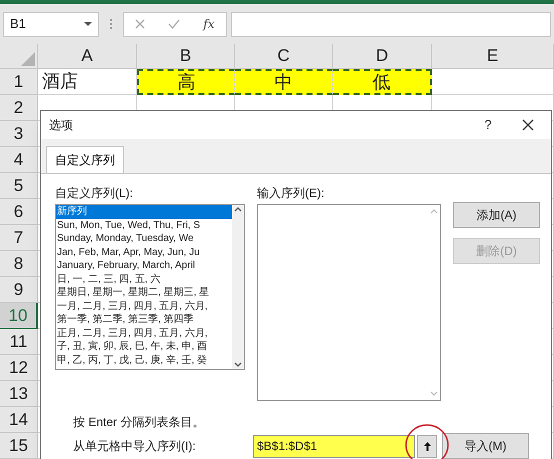  Describe the element at coordinates (382, 82) in the screenshot. I see `table-cell: 低` at that location.